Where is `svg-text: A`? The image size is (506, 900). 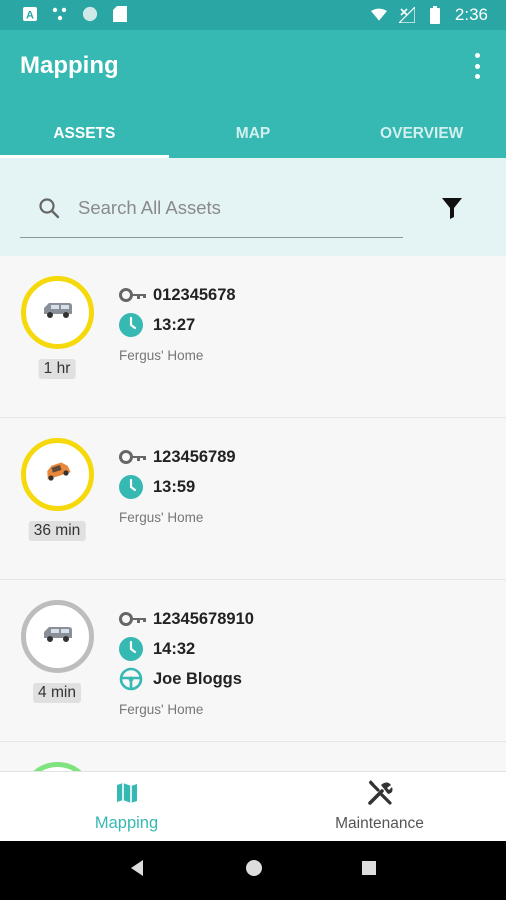 svg-text: A is located at coordinates (30, 16).